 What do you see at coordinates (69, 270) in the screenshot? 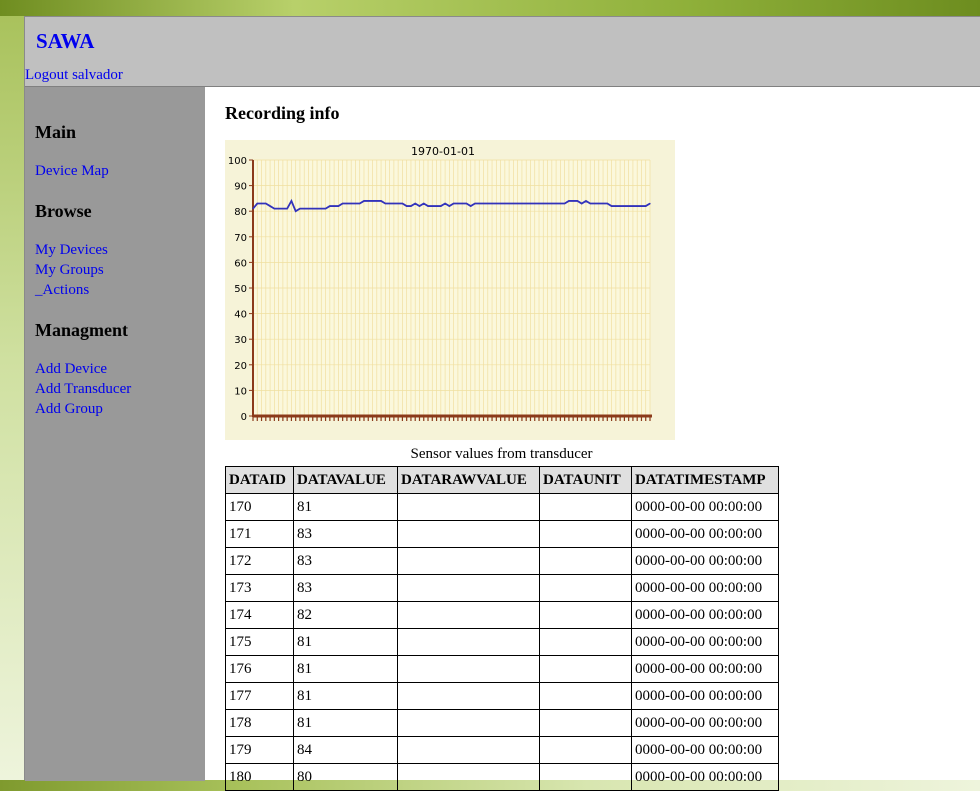
I see `sidebar-link-my-groups: My Groups` at bounding box center [69, 270].